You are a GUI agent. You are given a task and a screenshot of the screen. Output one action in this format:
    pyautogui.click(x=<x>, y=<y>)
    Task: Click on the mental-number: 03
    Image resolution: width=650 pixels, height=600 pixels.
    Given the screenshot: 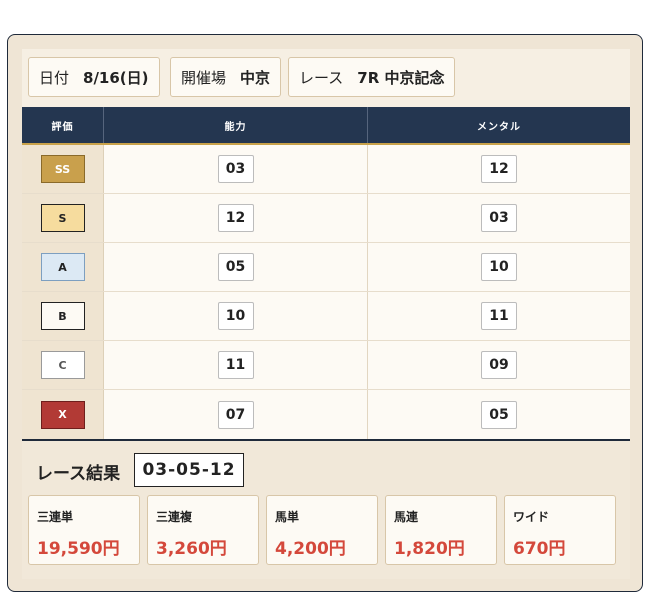 What is the action you would take?
    pyautogui.click(x=499, y=218)
    